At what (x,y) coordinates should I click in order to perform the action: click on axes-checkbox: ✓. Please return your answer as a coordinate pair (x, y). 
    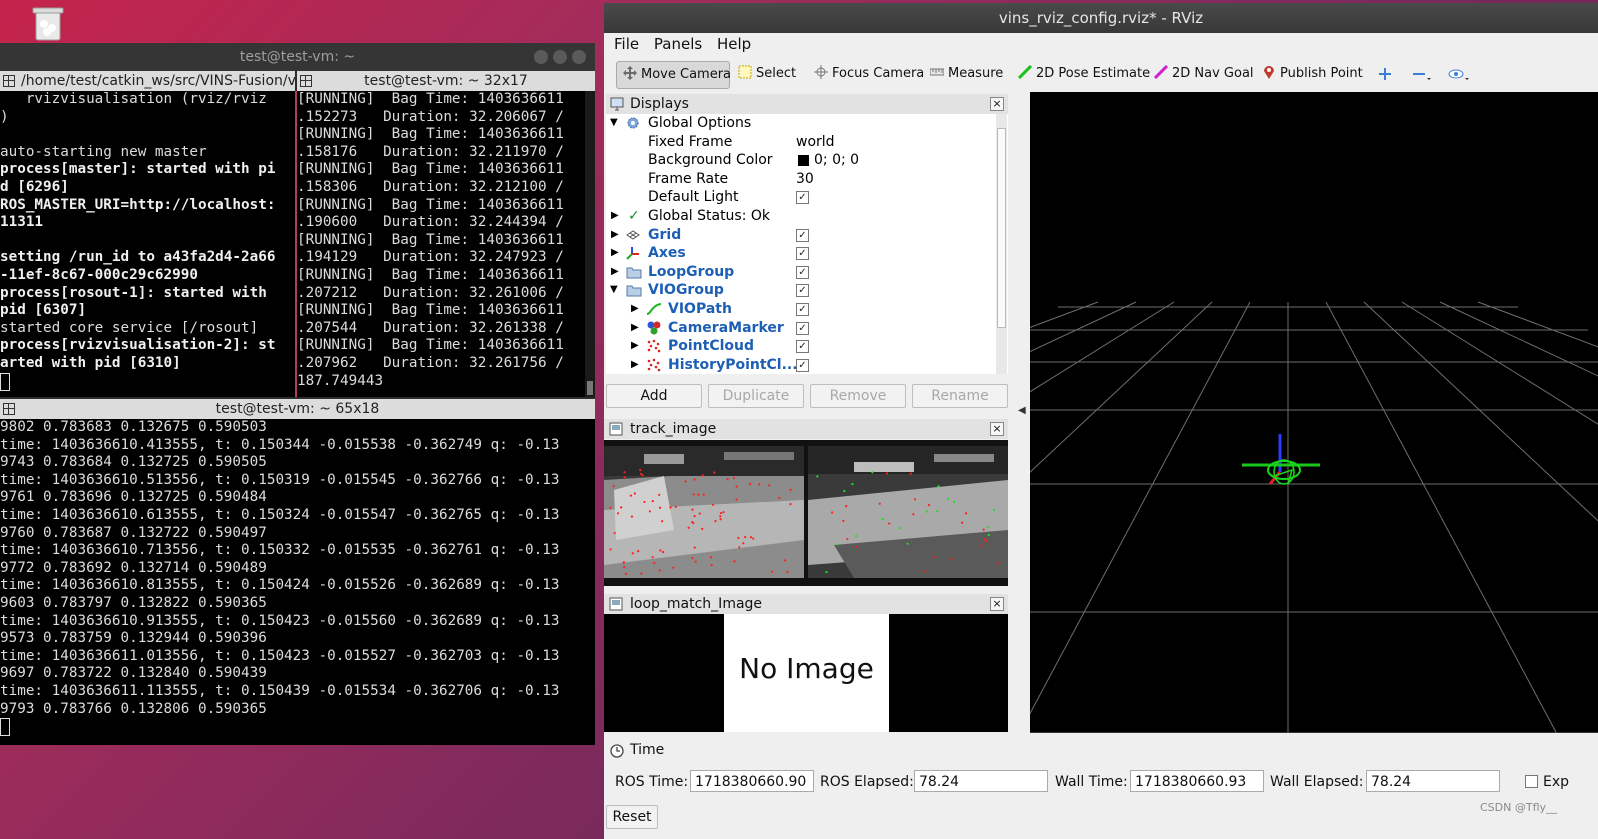
    Looking at the image, I should click on (802, 254).